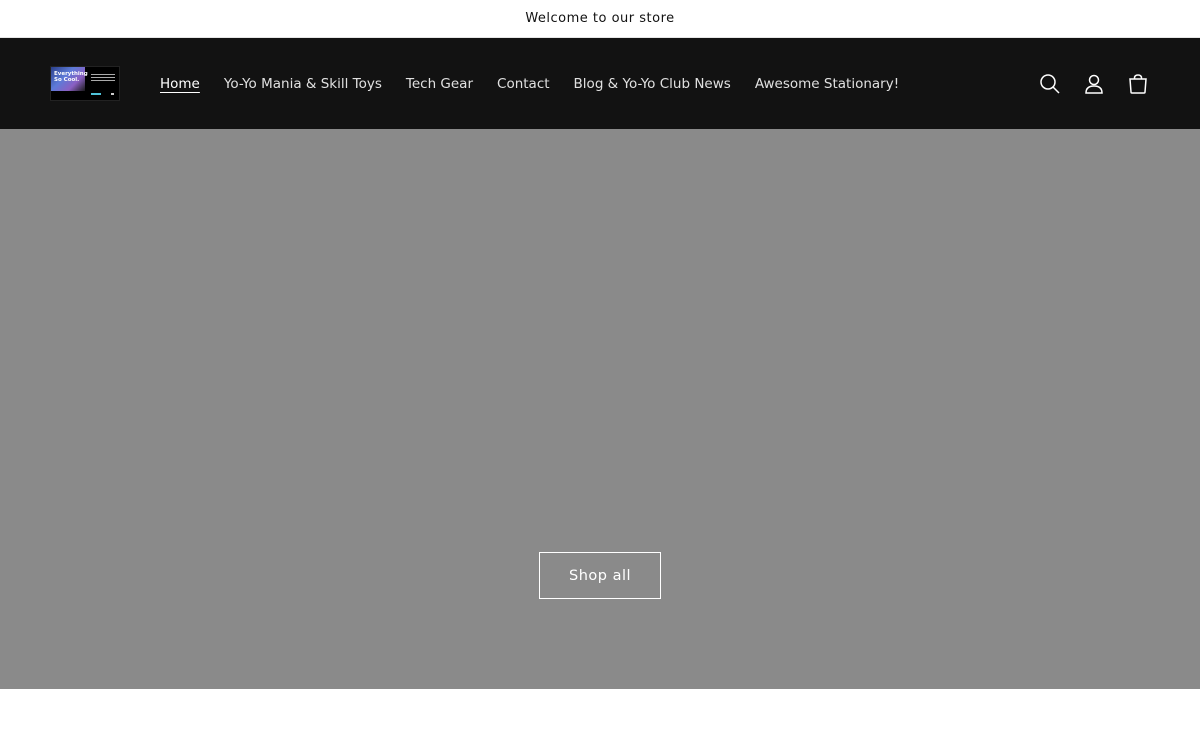  What do you see at coordinates (600, 714) in the screenshot?
I see `below-hero-area` at bounding box center [600, 714].